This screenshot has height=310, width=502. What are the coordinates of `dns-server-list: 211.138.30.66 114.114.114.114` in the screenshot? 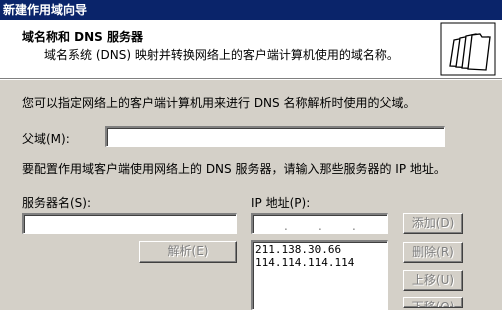 It's located at (319, 275).